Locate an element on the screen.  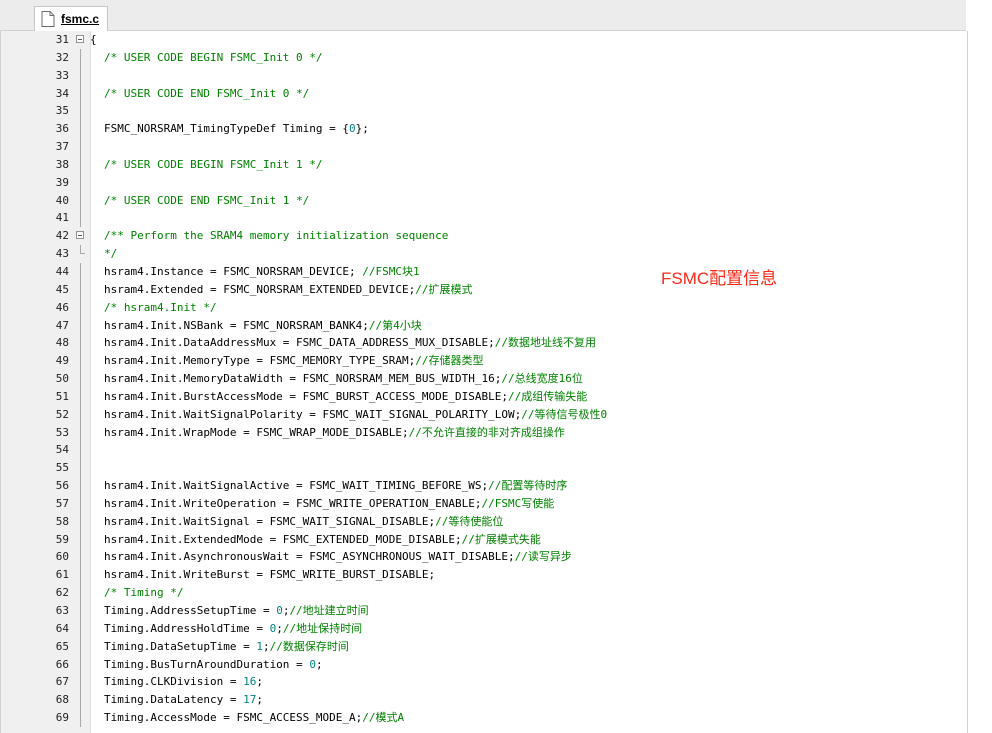
code-comment: //模式A is located at coordinates (383, 718).